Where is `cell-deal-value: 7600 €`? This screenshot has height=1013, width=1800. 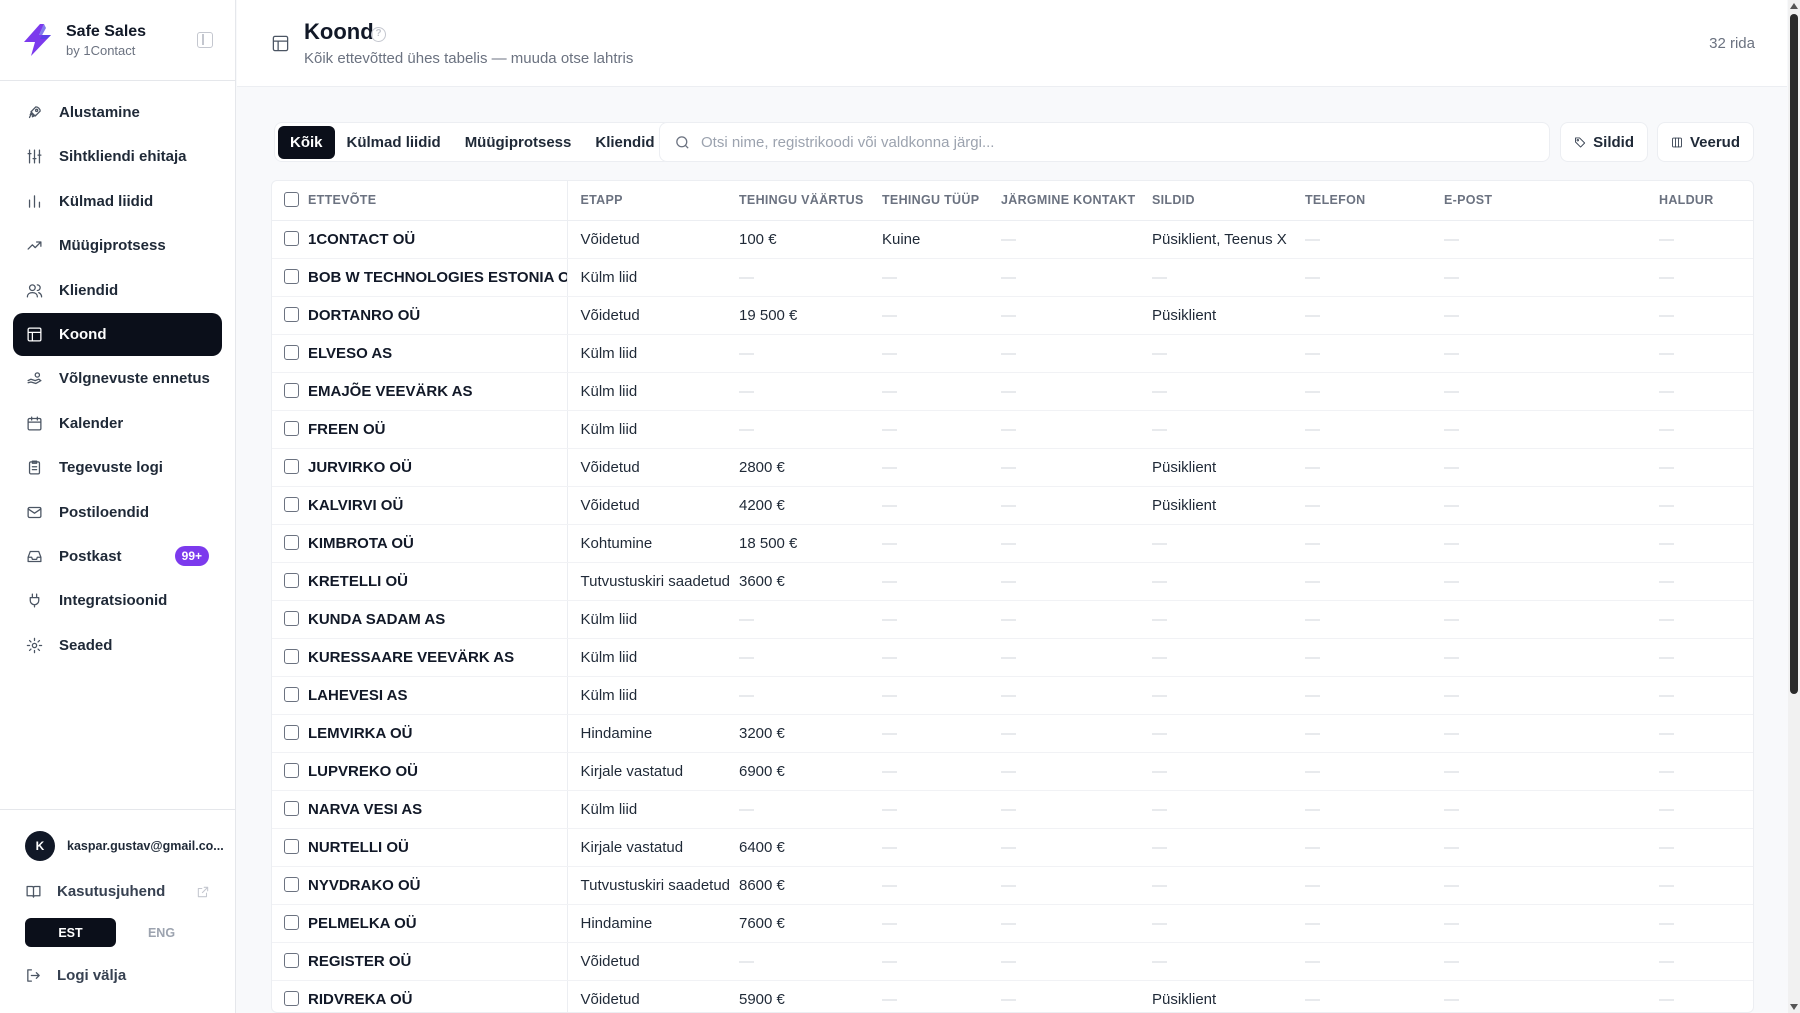
cell-deal-value: 7600 € is located at coordinates (810, 923).